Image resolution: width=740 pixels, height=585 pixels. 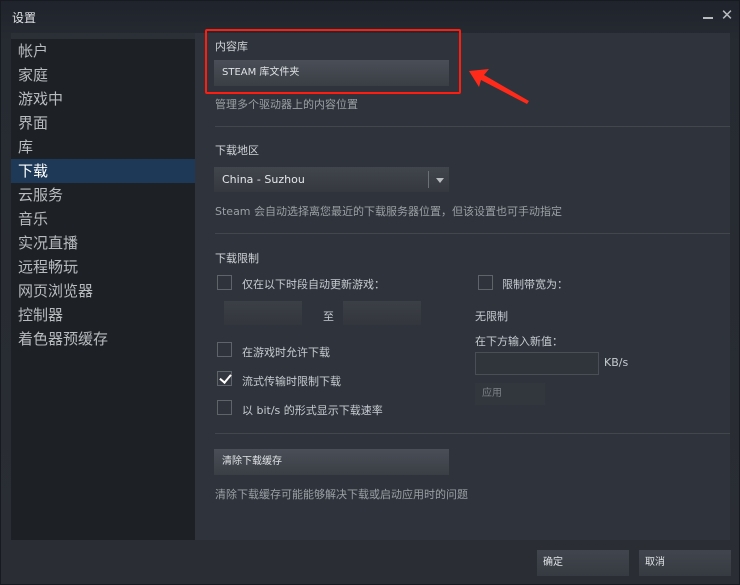 What do you see at coordinates (519, 341) in the screenshot?
I see `enter-new-value-label: 在下方输入新值：` at bounding box center [519, 341].